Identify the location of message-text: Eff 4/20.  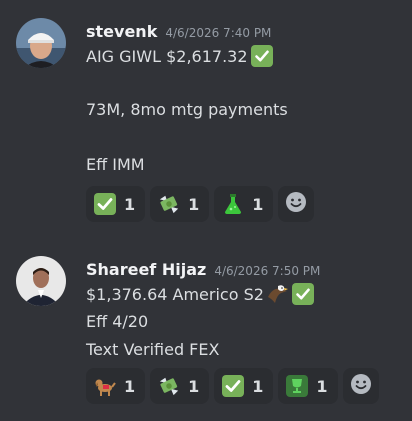
(117, 321).